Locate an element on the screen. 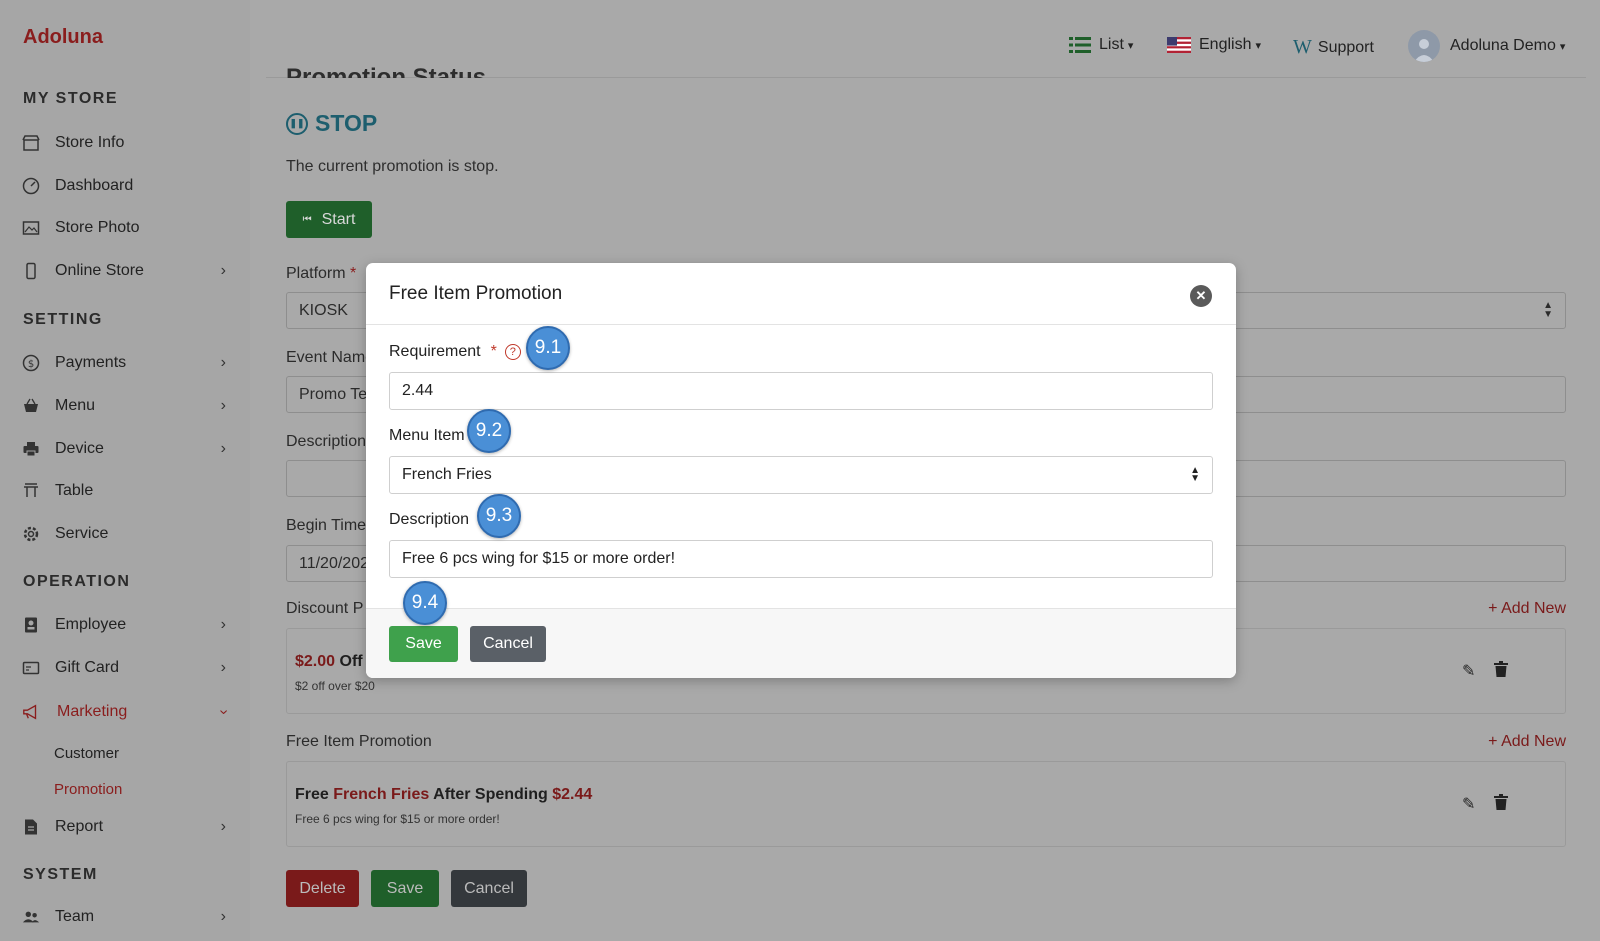 The image size is (1600, 941). printer-icon is located at coordinates (31, 449).